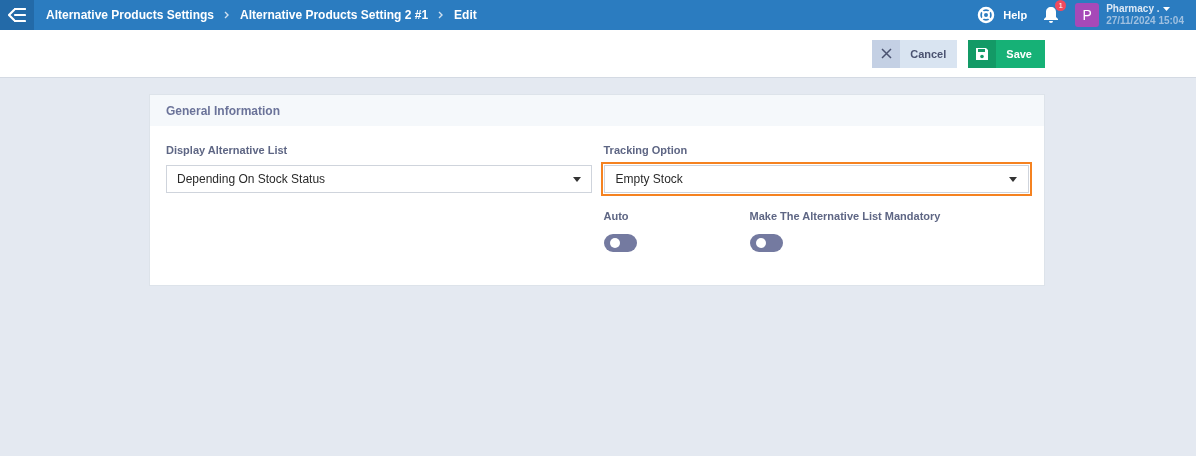  Describe the element at coordinates (915, 53) in the screenshot. I see `cancel-button: Cancel` at that location.